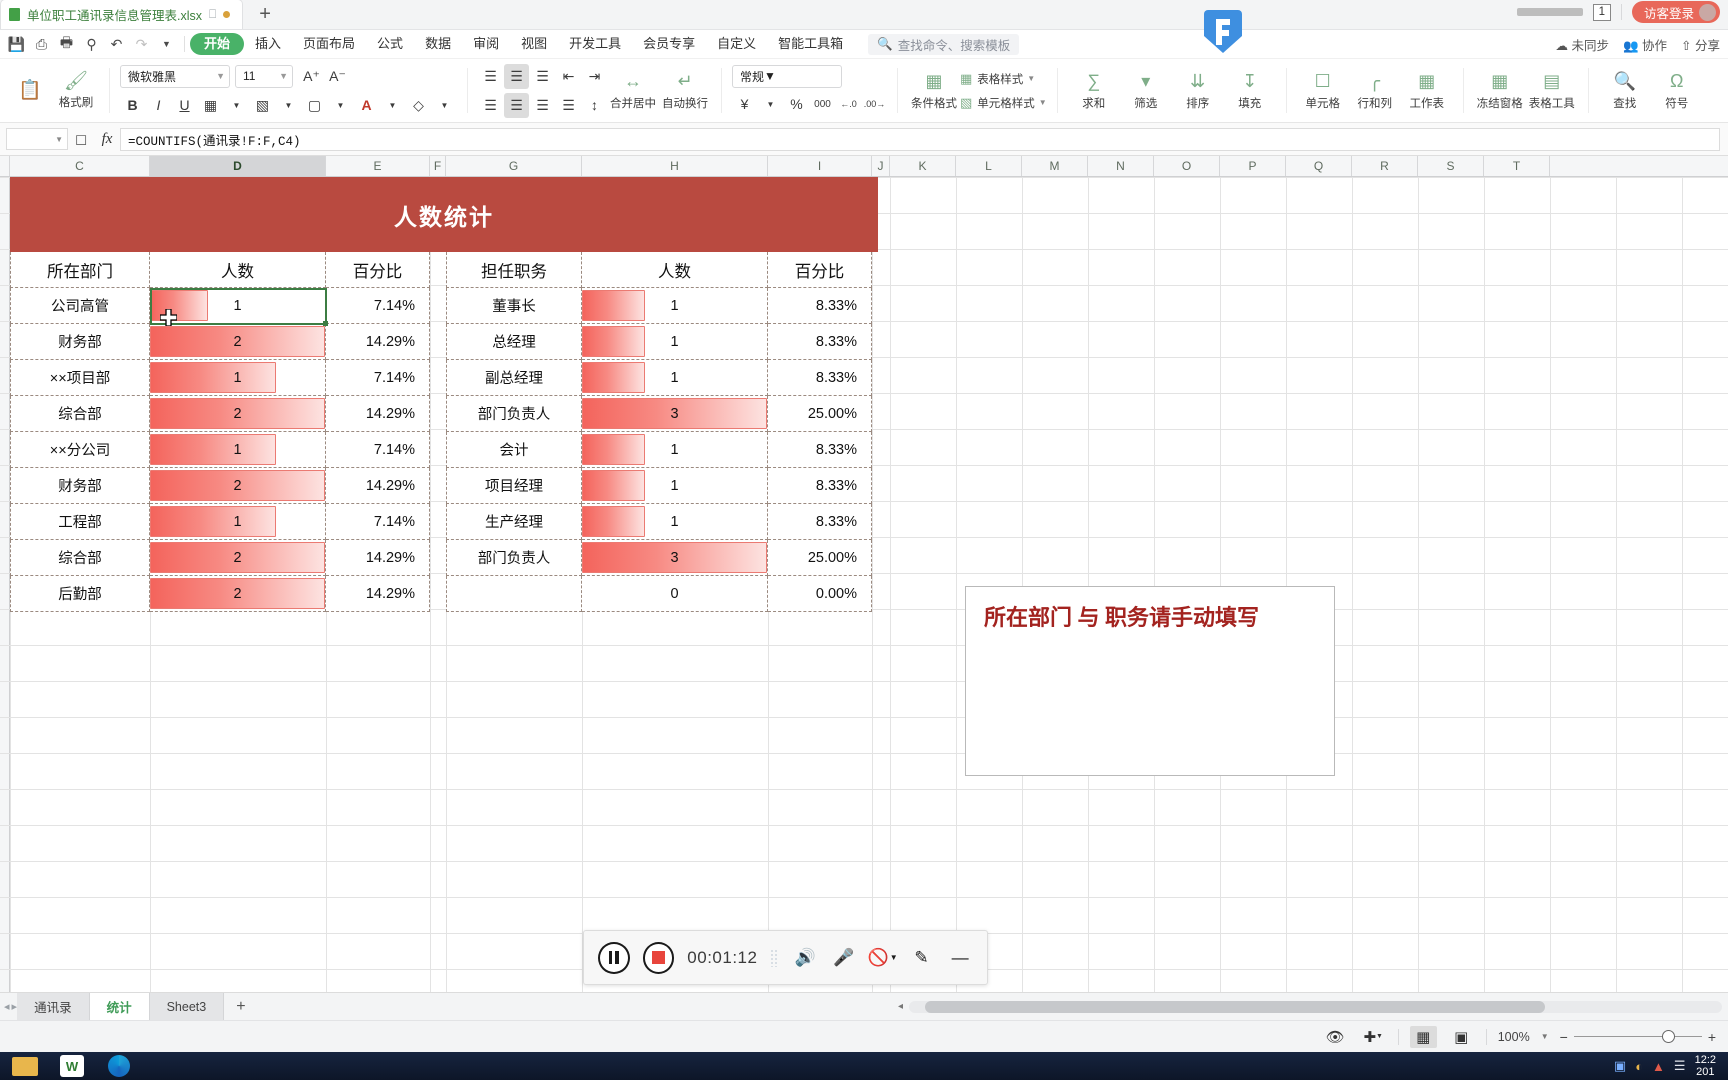 The height and width of the screenshot is (1080, 1728). I want to click on column-header-K: K, so click(923, 166).